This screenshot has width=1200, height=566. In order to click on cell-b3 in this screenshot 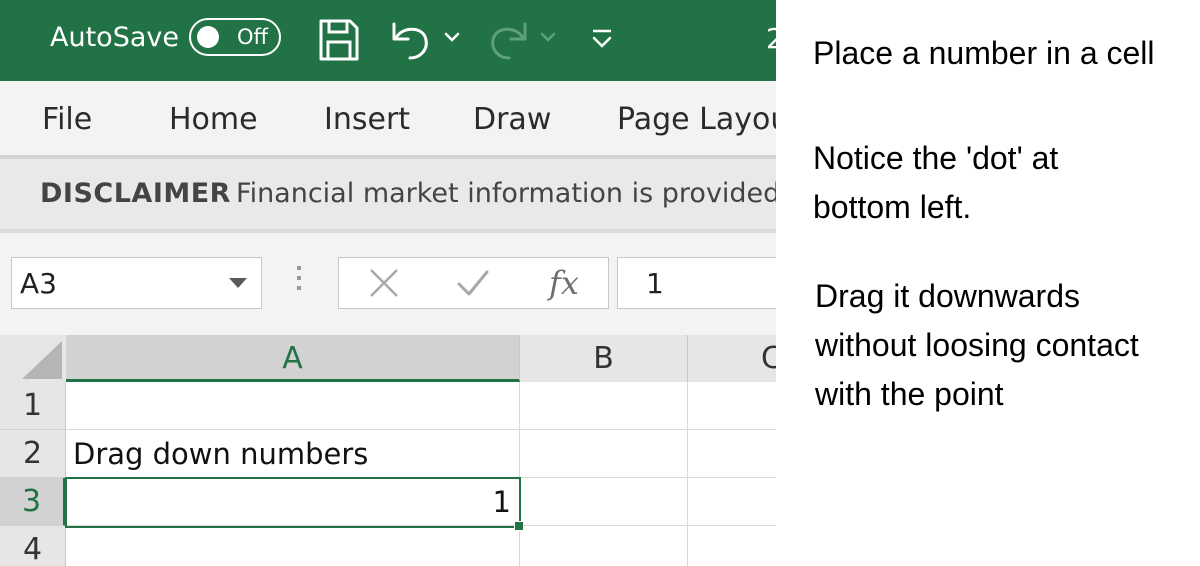, I will do `click(604, 502)`.